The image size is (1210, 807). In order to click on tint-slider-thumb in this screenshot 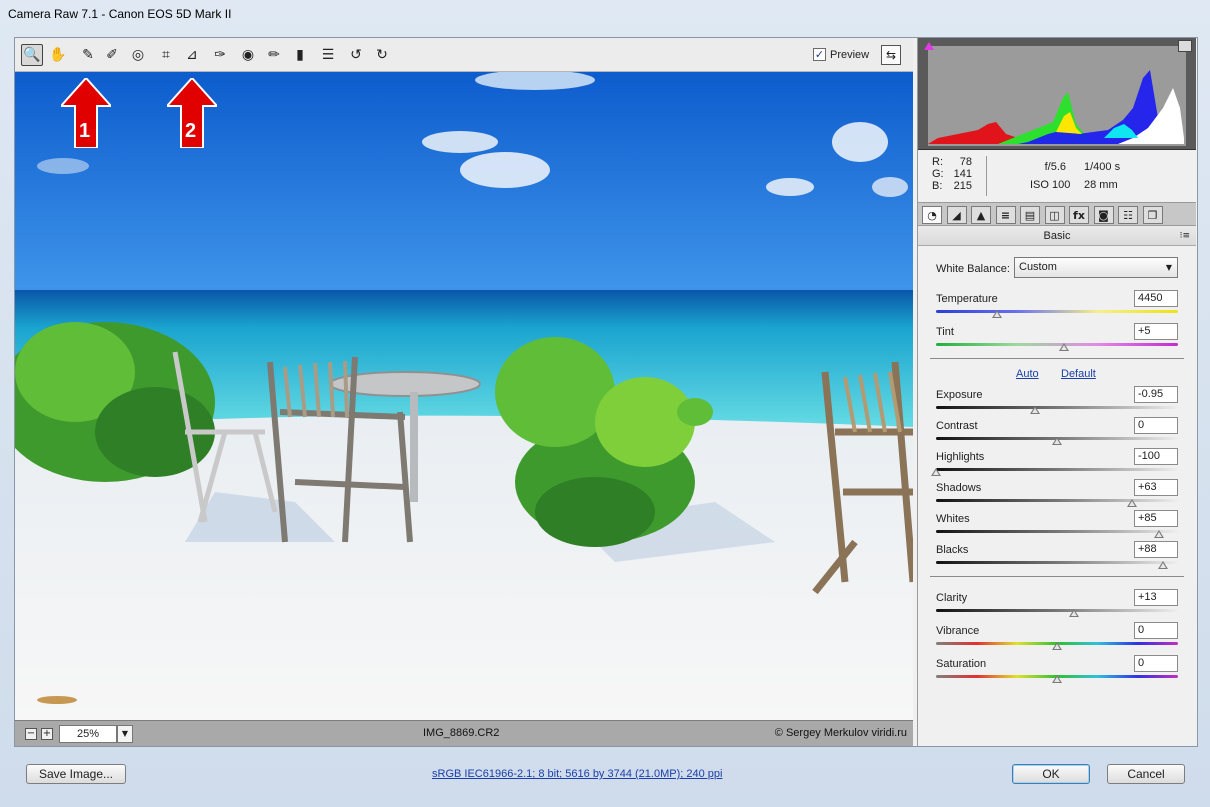, I will do `click(1064, 347)`.